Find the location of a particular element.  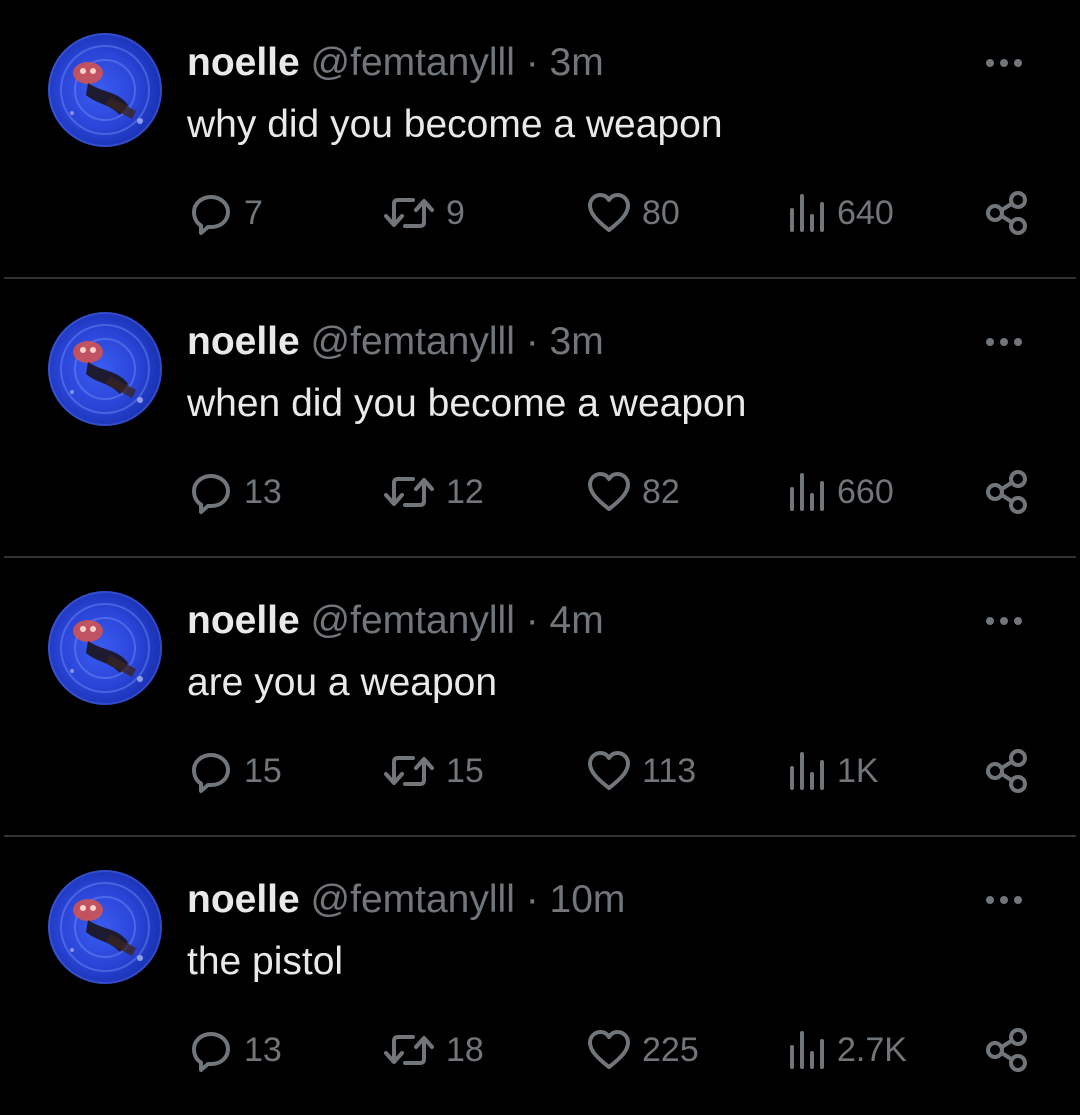

reply-count: 7 is located at coordinates (253, 213).